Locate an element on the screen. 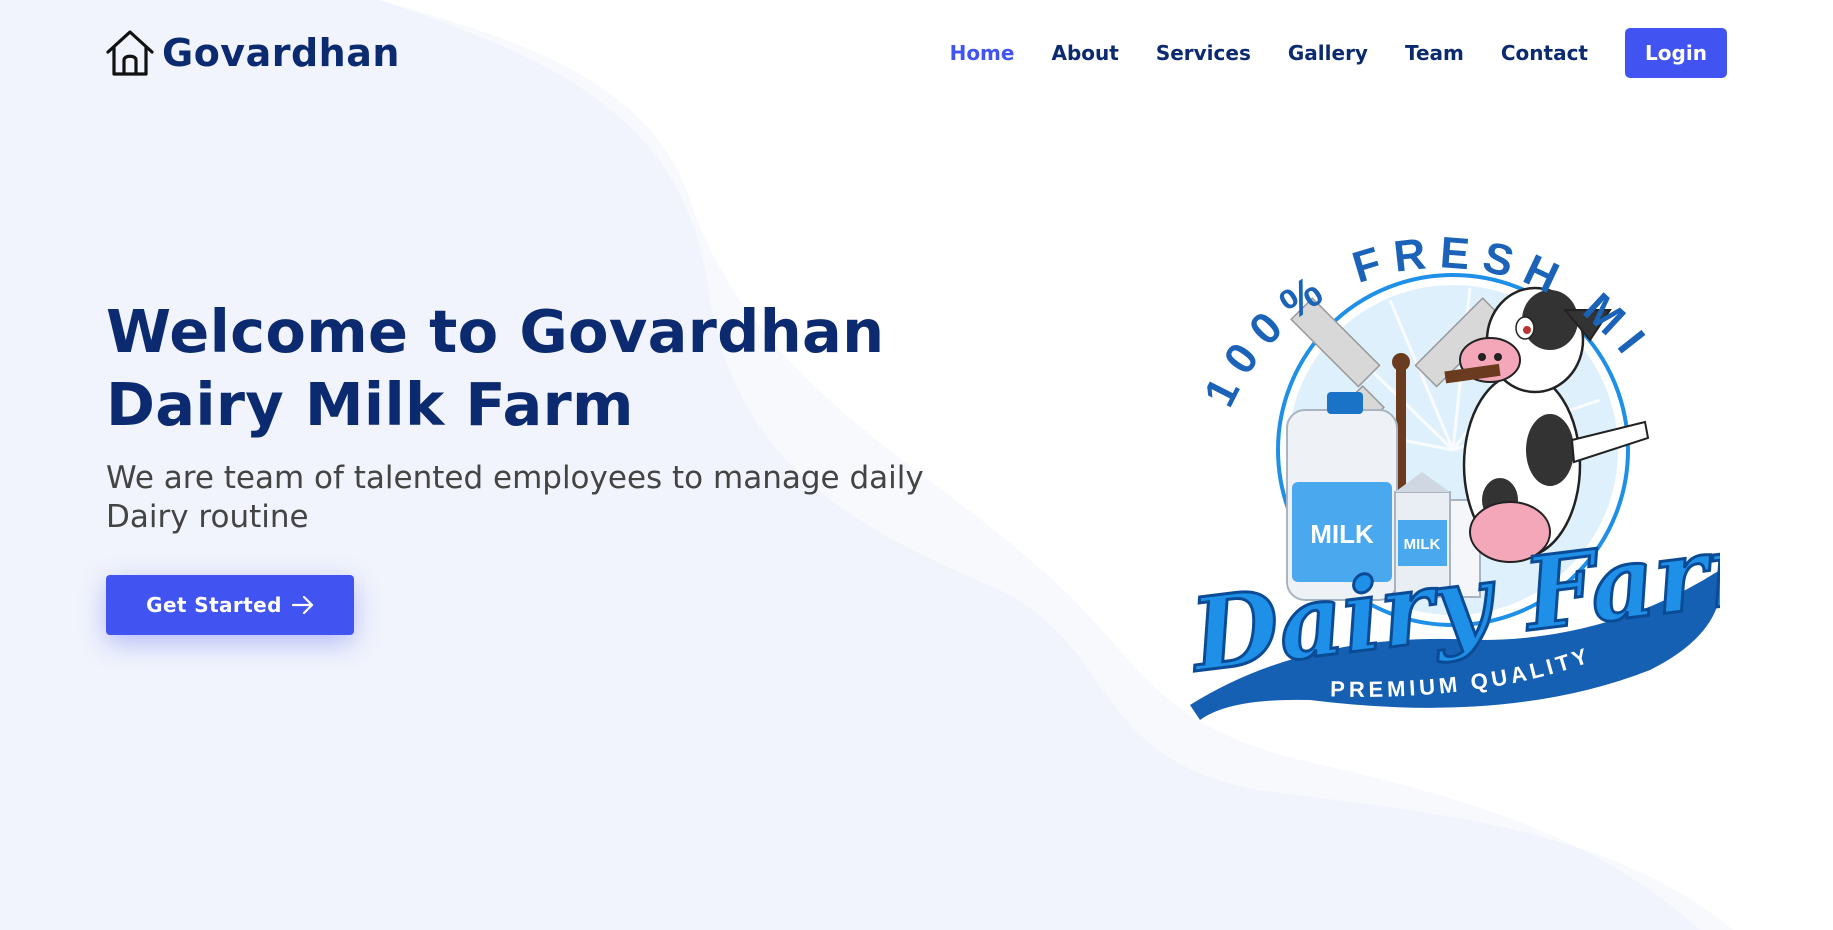 The height and width of the screenshot is (930, 1833). nav-item-gallery: Gallery is located at coordinates (1328, 53).